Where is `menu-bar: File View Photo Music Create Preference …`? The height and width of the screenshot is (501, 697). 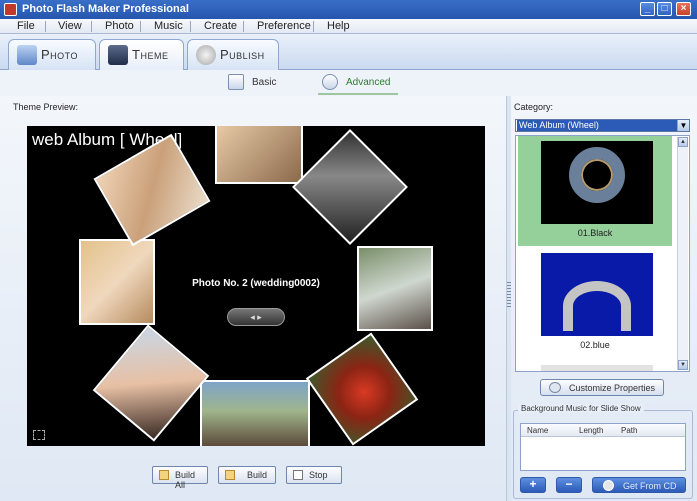
menu-bar: File View Photo Music Create Preference … is located at coordinates (348, 26).